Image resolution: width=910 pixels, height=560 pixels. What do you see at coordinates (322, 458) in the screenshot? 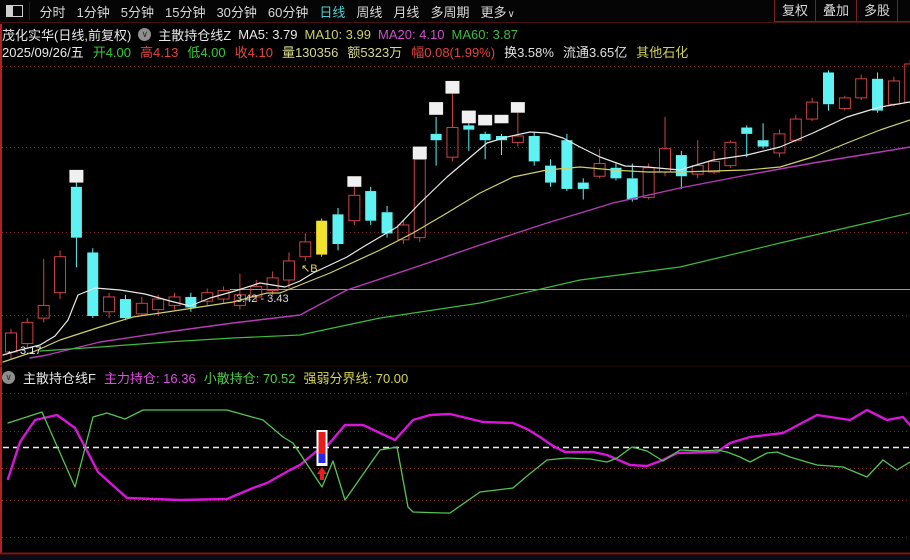
I see `signal-marker-blue` at bounding box center [322, 458].